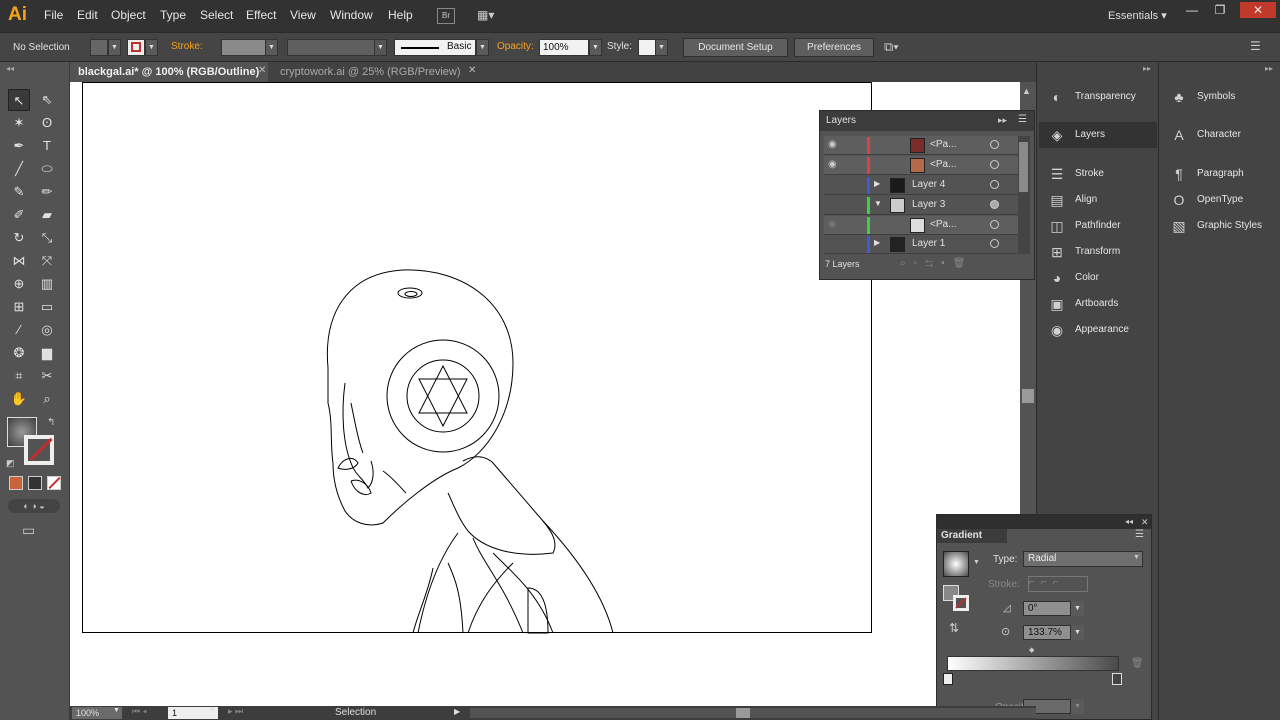 The height and width of the screenshot is (720, 1280). I want to click on dock-transform: ⊞ Transform, so click(1098, 252).